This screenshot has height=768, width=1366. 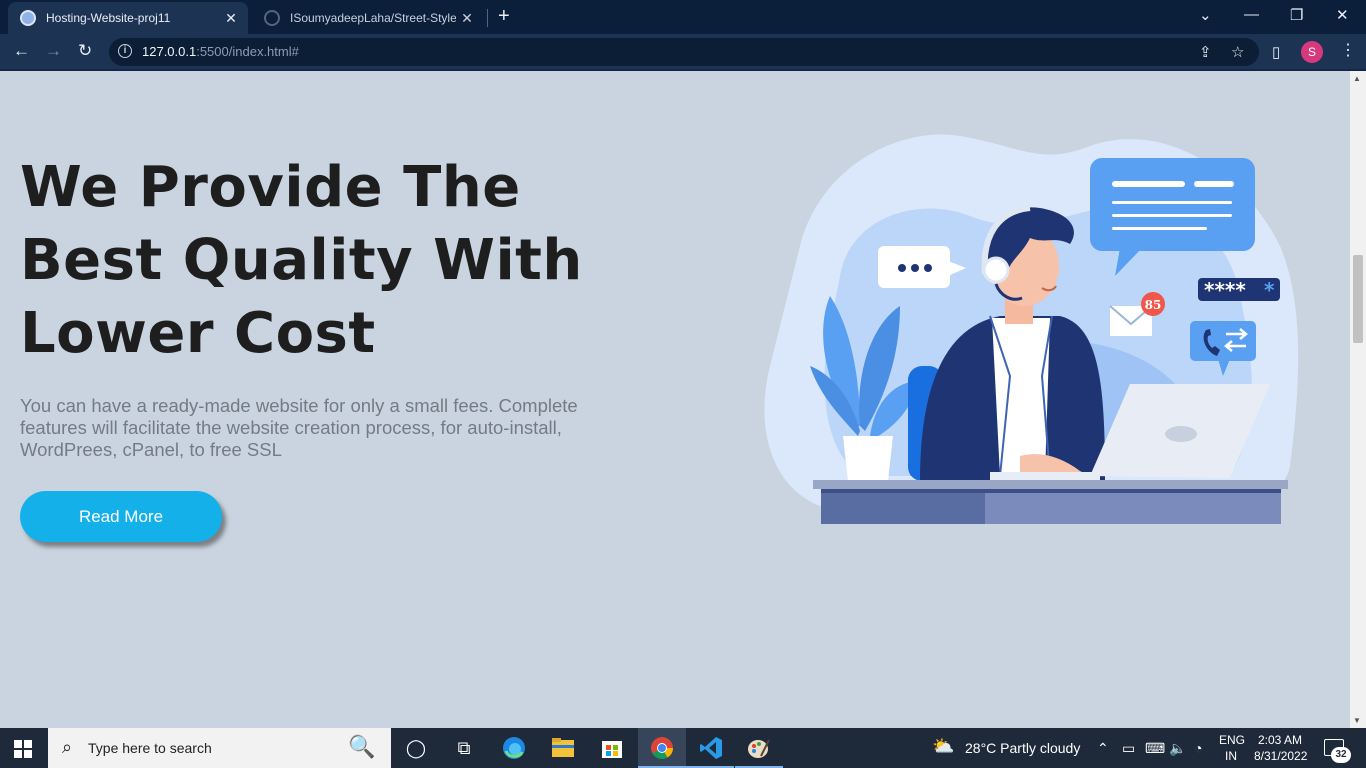 What do you see at coordinates (1358, 299) in the screenshot?
I see `scrollbar-thumb` at bounding box center [1358, 299].